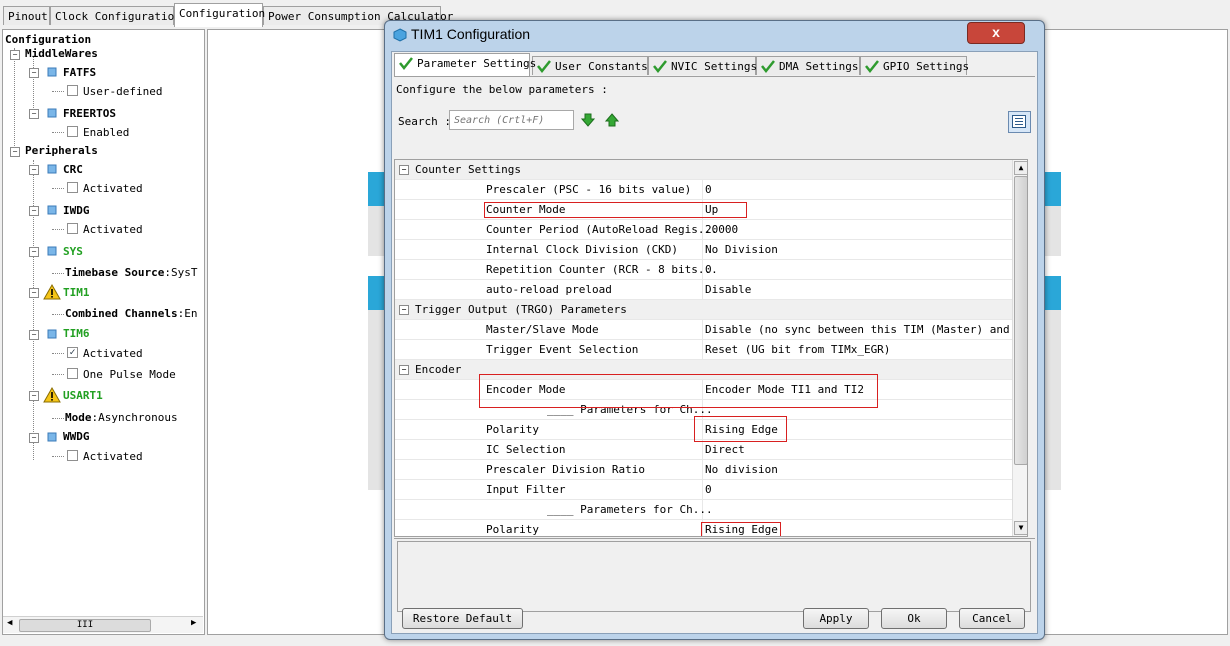  Describe the element at coordinates (703, 290) in the screenshot. I see `grid-parameter-row: auto-reload preload Disable` at that location.